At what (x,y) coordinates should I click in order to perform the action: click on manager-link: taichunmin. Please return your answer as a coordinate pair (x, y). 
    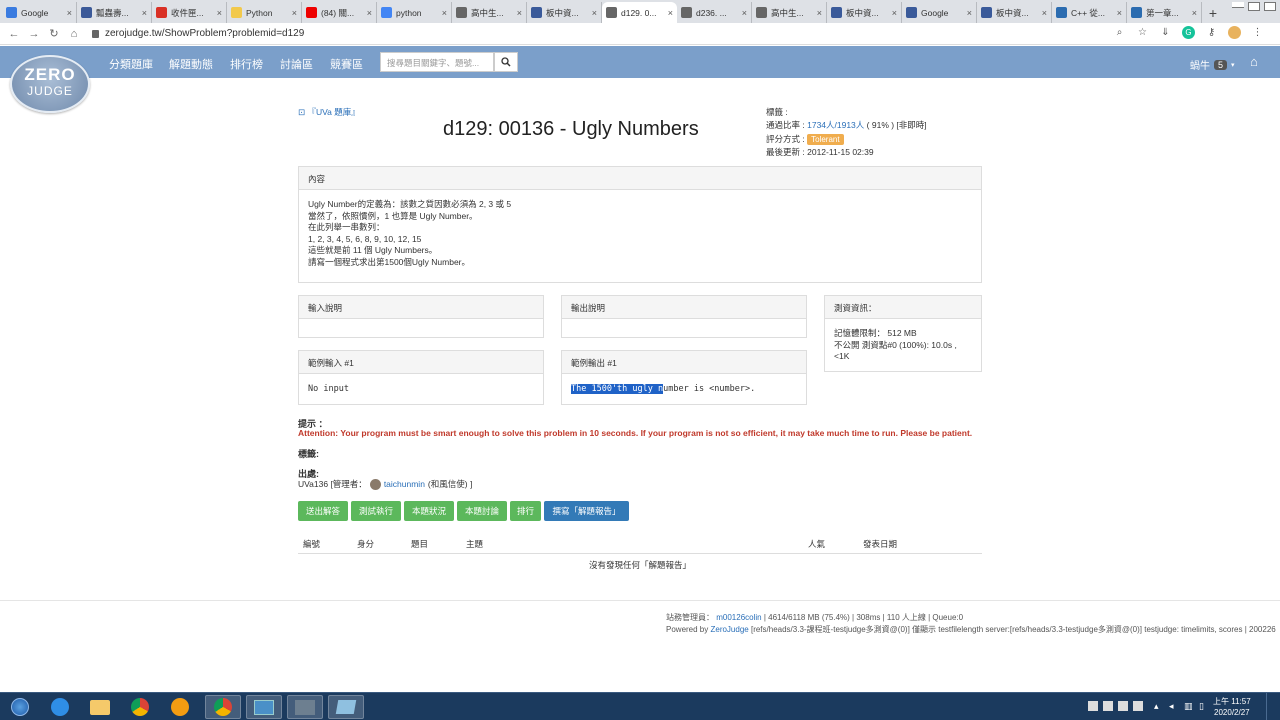
    Looking at the image, I should click on (404, 484).